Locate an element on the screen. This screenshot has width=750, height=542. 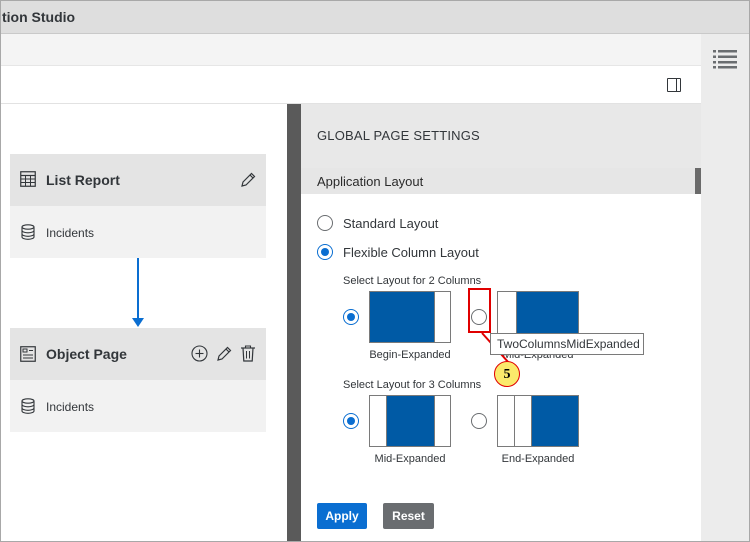
flexible-column-layout-radio is located at coordinates (325, 252).